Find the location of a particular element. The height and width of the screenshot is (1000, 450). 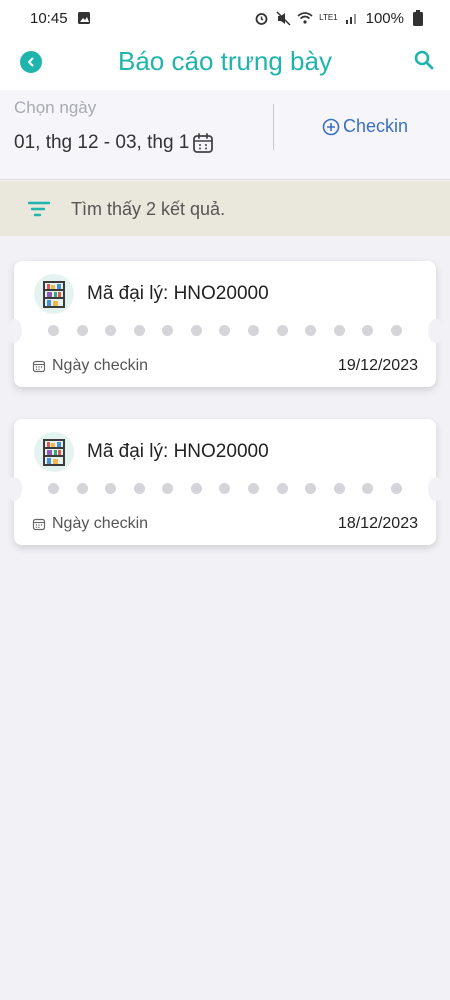

search-icon is located at coordinates (424, 60).